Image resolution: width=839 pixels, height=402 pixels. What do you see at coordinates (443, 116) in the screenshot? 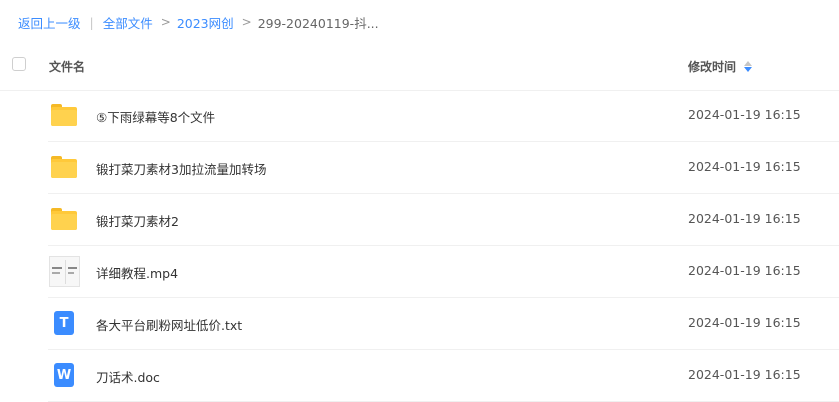
I see `file-row: ⑤下雨绿幕等8个文件 2024-01-19 16:15` at bounding box center [443, 116].